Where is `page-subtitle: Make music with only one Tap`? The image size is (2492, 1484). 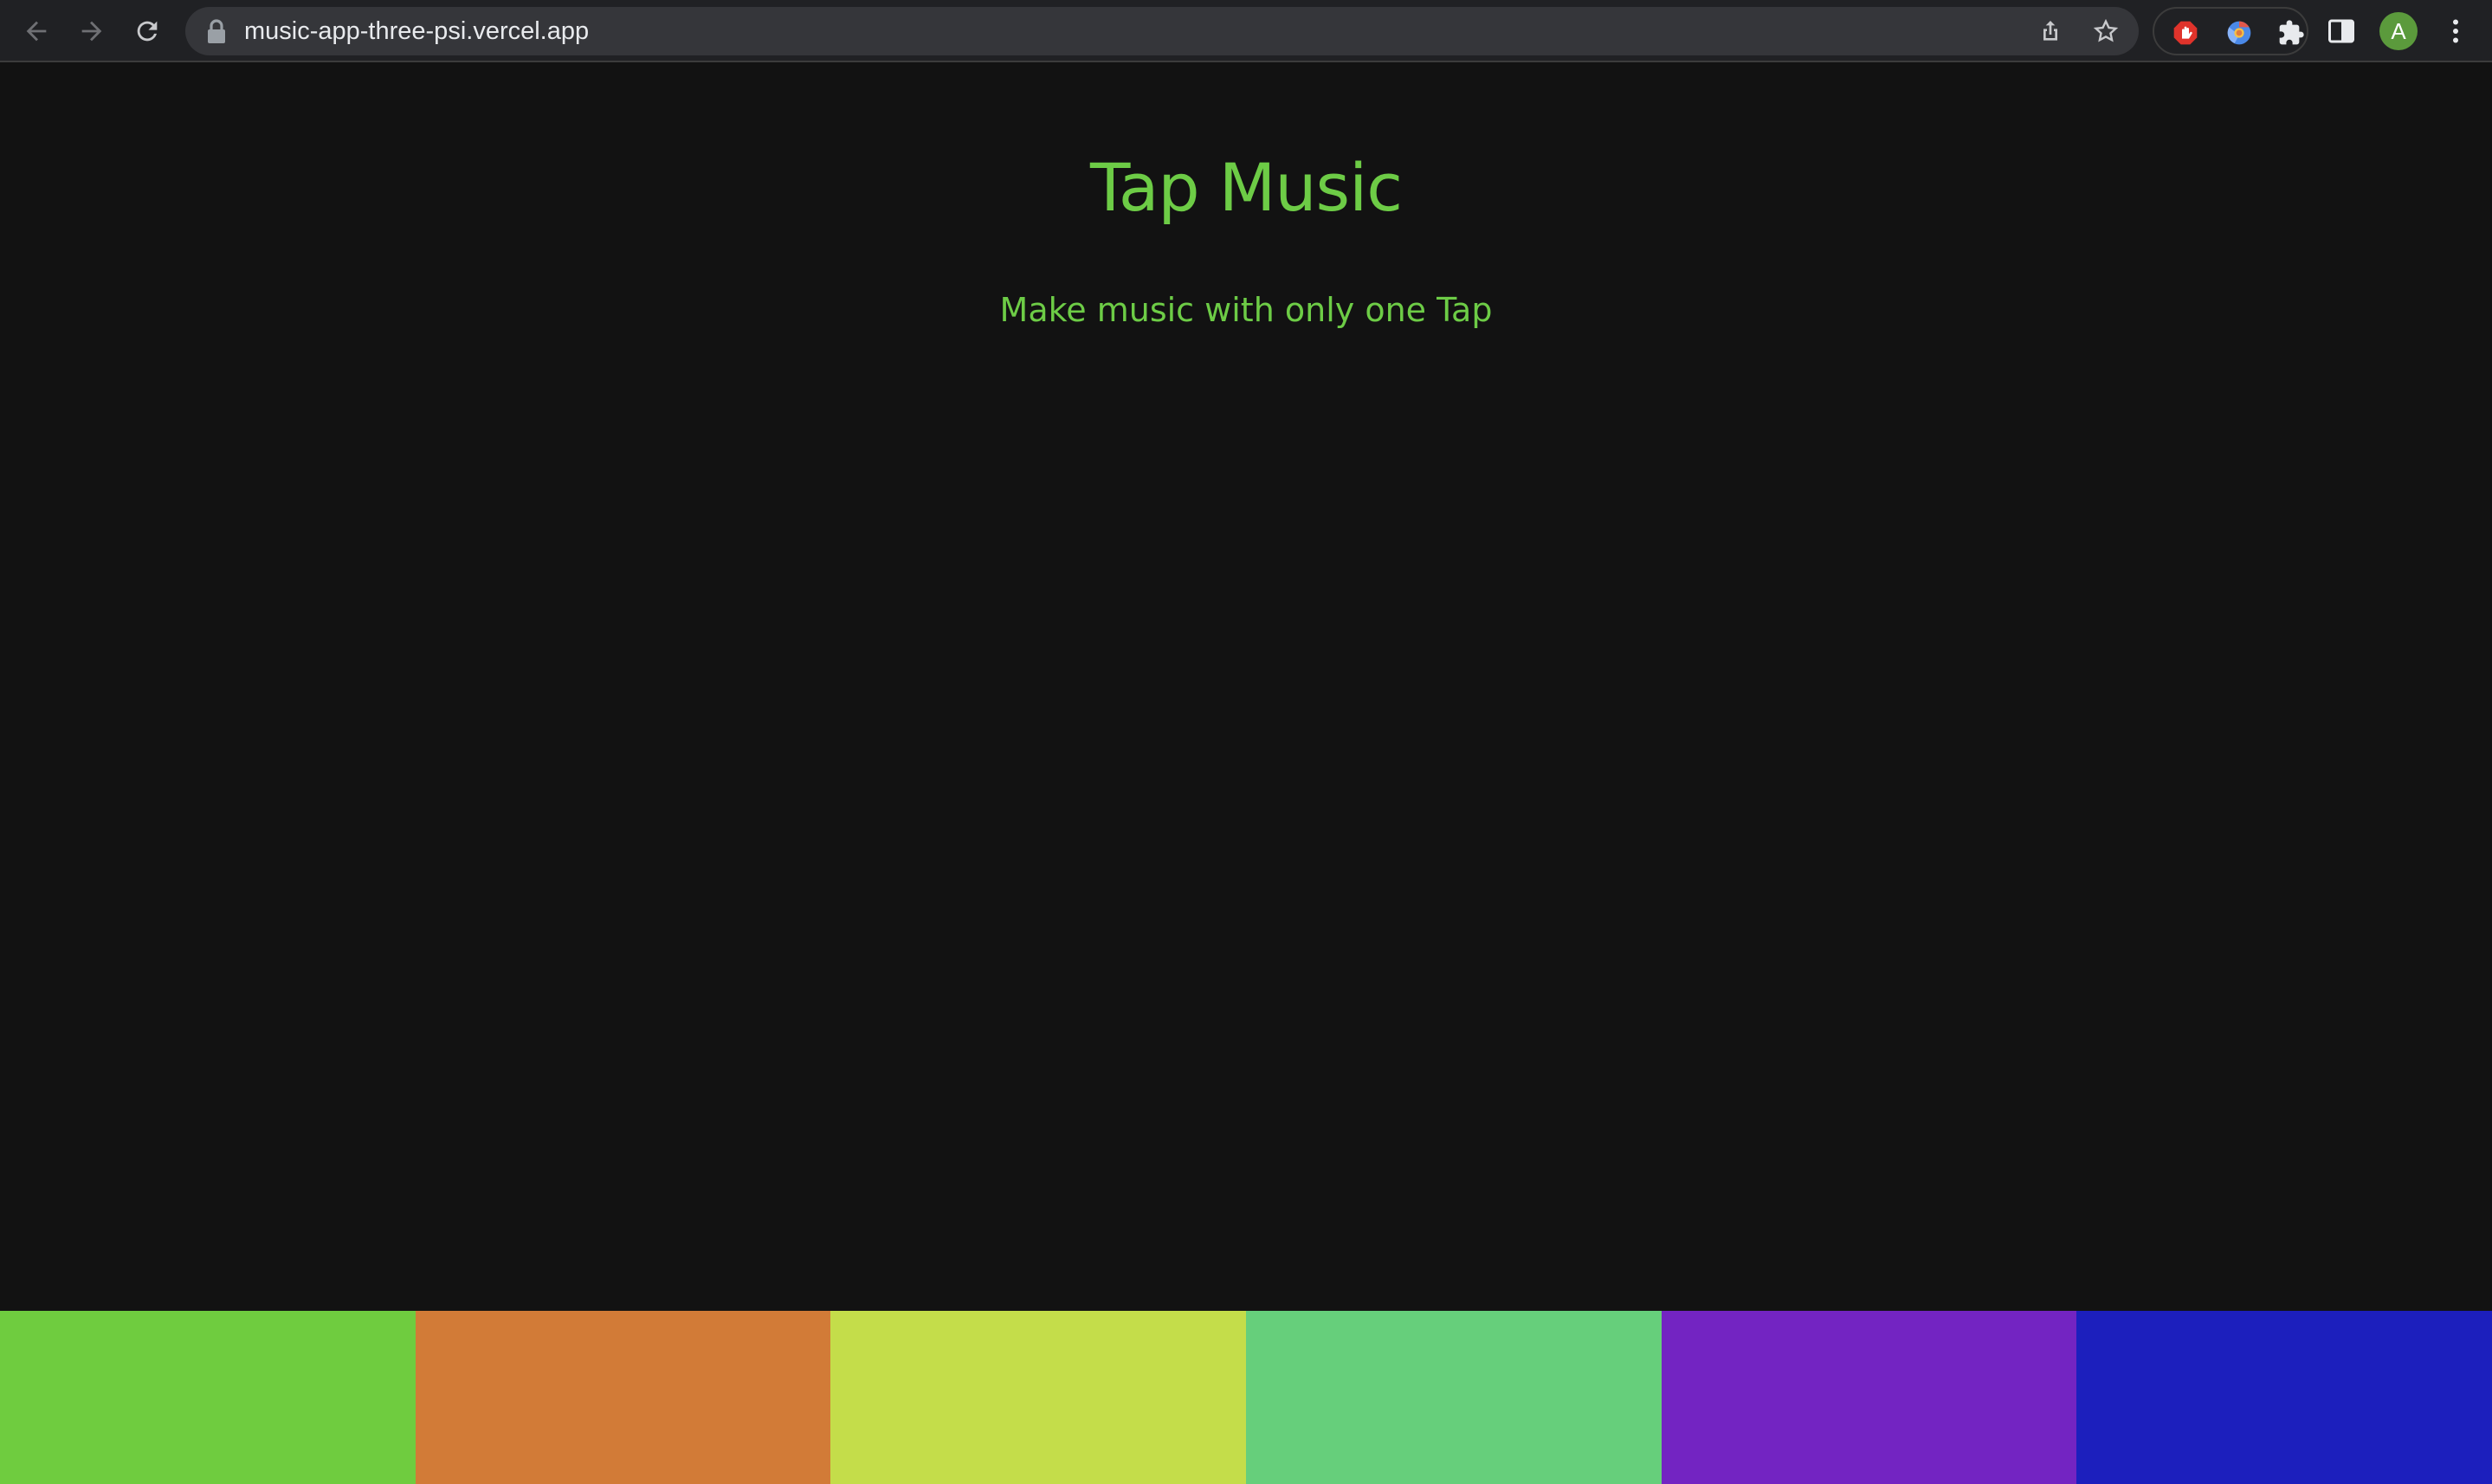 page-subtitle: Make music with only one Tap is located at coordinates (1246, 310).